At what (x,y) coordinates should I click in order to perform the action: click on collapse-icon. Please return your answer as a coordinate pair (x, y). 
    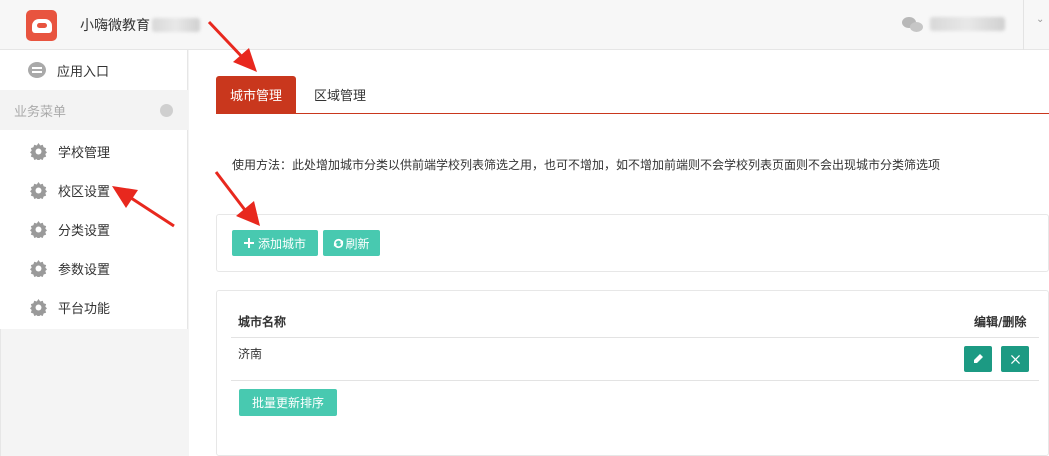
    Looking at the image, I should click on (166, 110).